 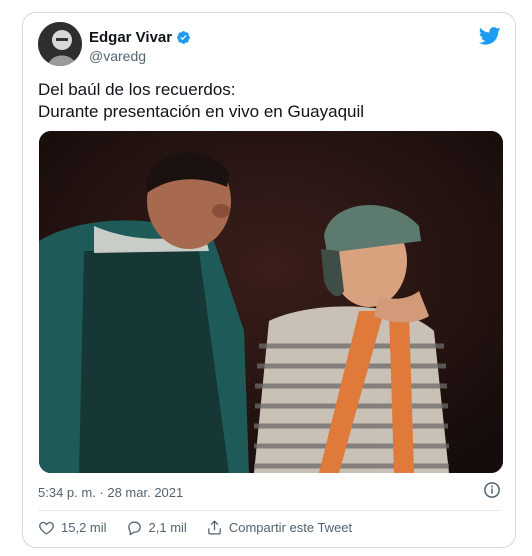 I want to click on tweet-text-line: Del baúl de los recuerdos:, so click(x=137, y=89).